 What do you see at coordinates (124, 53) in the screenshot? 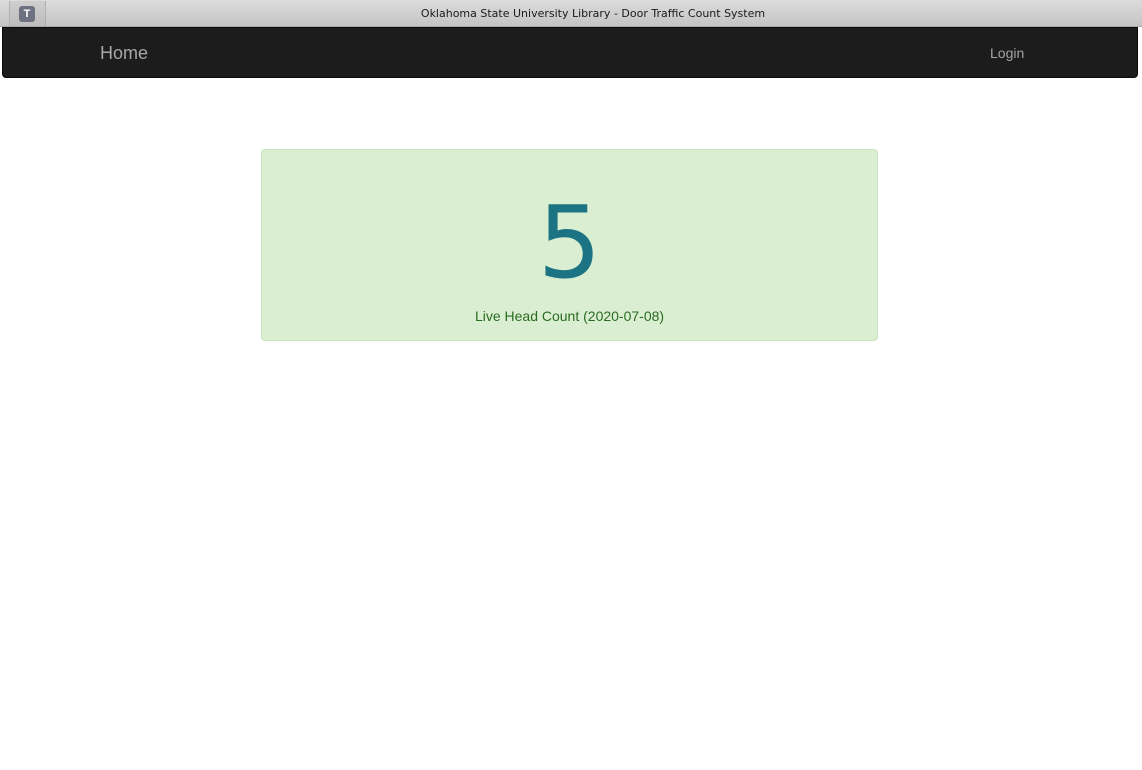
I see `home-link: Home` at bounding box center [124, 53].